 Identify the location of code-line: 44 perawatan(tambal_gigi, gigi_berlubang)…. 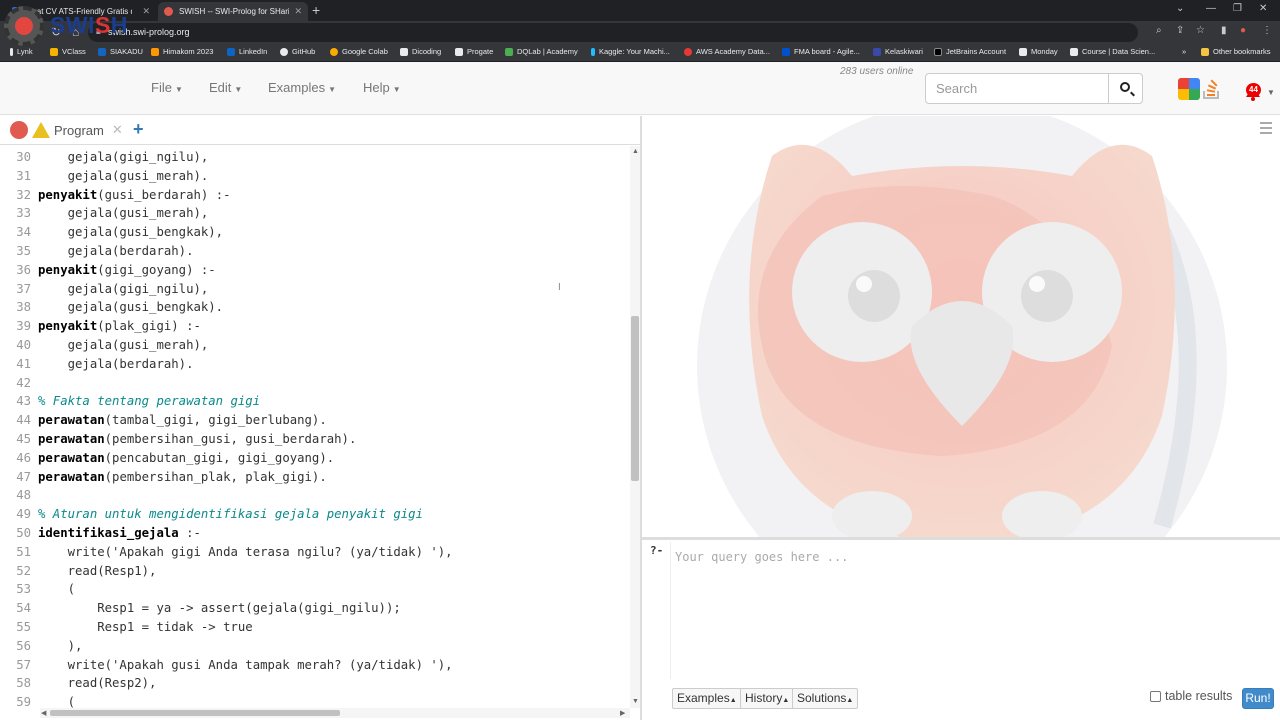
(315, 420).